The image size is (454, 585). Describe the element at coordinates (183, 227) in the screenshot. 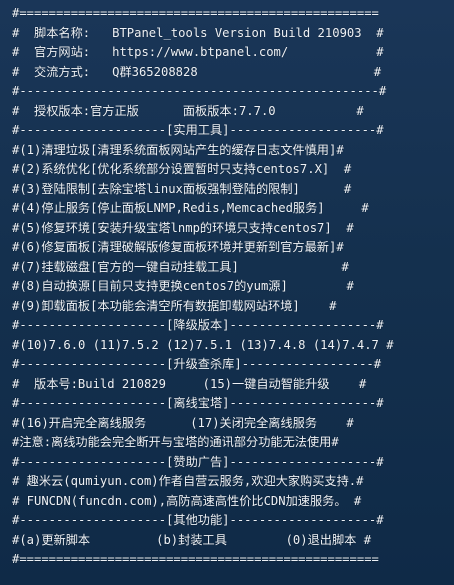

I see `terminal-line: #(5)修复环境[安装升级宝塔lnmp的环境只支持centos7] #` at that location.